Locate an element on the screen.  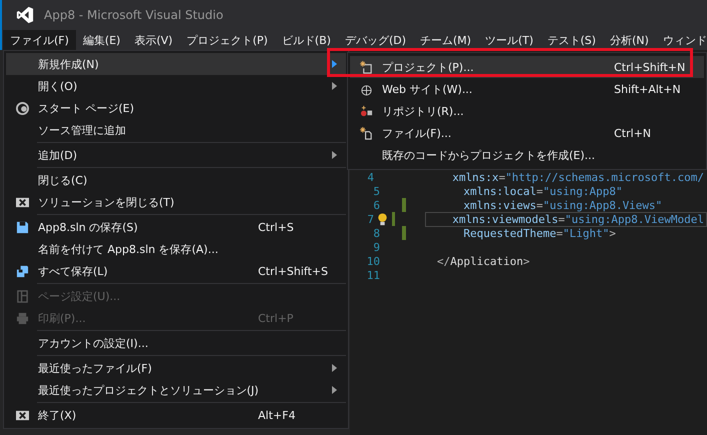
printer-icon is located at coordinates (22, 318).